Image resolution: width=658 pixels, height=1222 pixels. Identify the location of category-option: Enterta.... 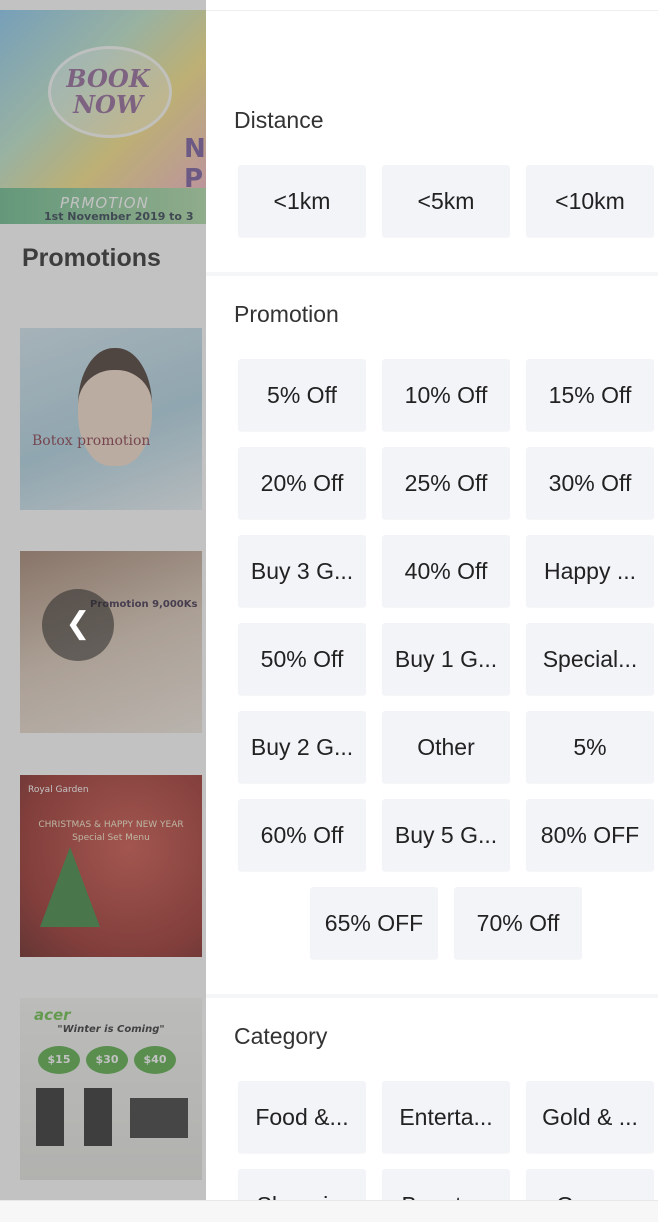
(446, 1117).